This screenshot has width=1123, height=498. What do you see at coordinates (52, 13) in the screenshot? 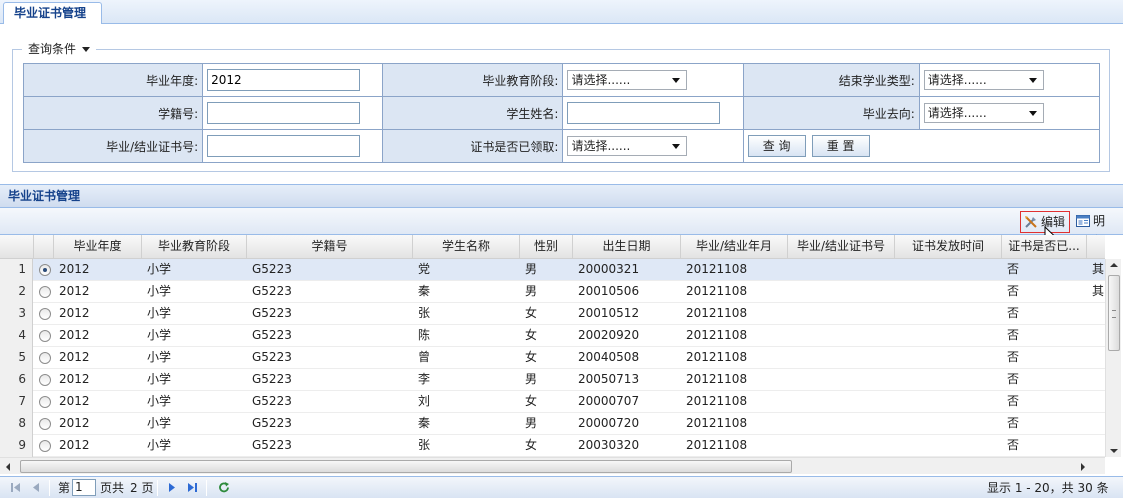
I see `tab-cert-management: 毕业证书管理` at bounding box center [52, 13].